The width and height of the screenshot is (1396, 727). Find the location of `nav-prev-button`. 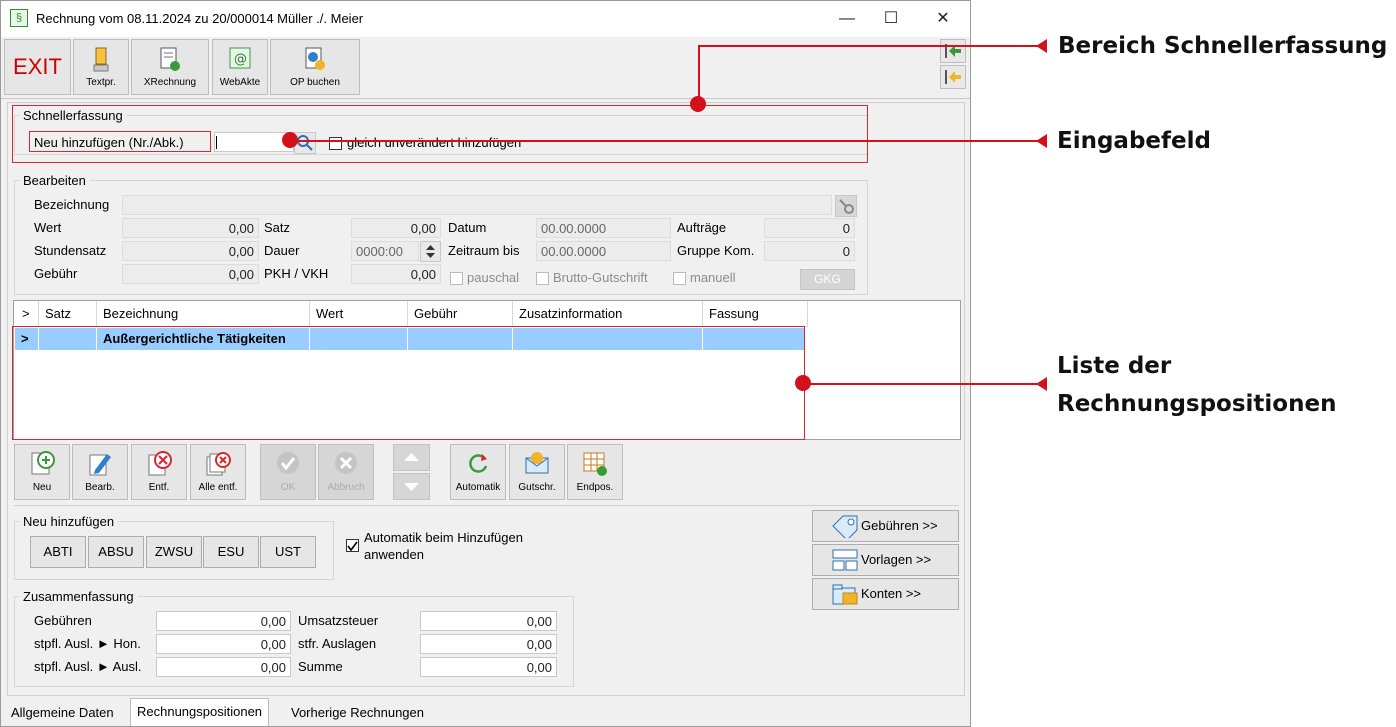

nav-prev-button is located at coordinates (953, 77).